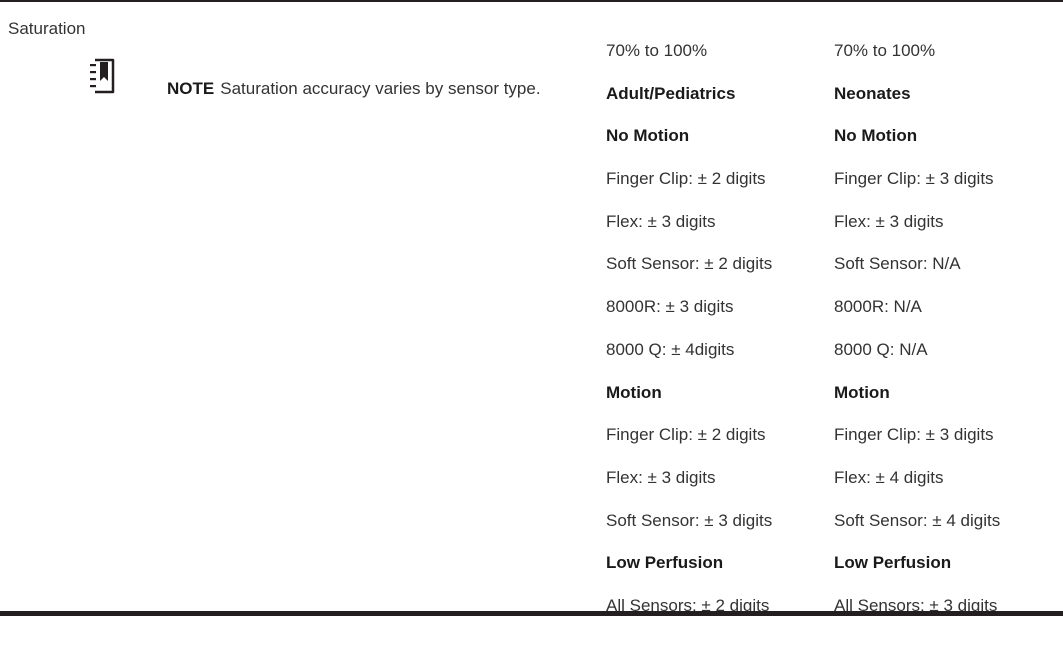  Describe the element at coordinates (47, 28) in the screenshot. I see `parameter-label: Saturation` at that location.